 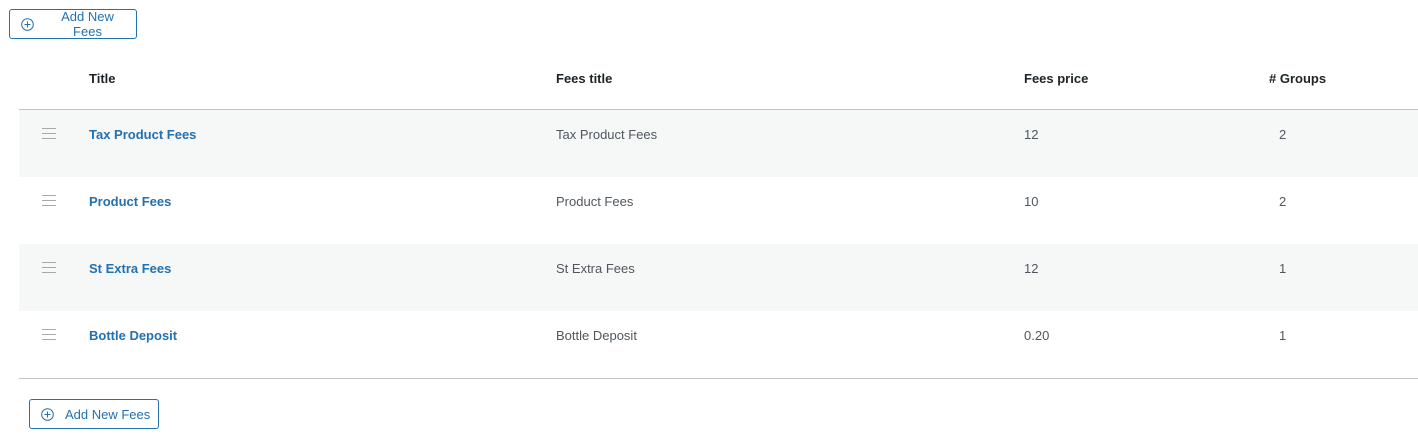 I want to click on row-fees-title: Product Fees, so click(x=595, y=201).